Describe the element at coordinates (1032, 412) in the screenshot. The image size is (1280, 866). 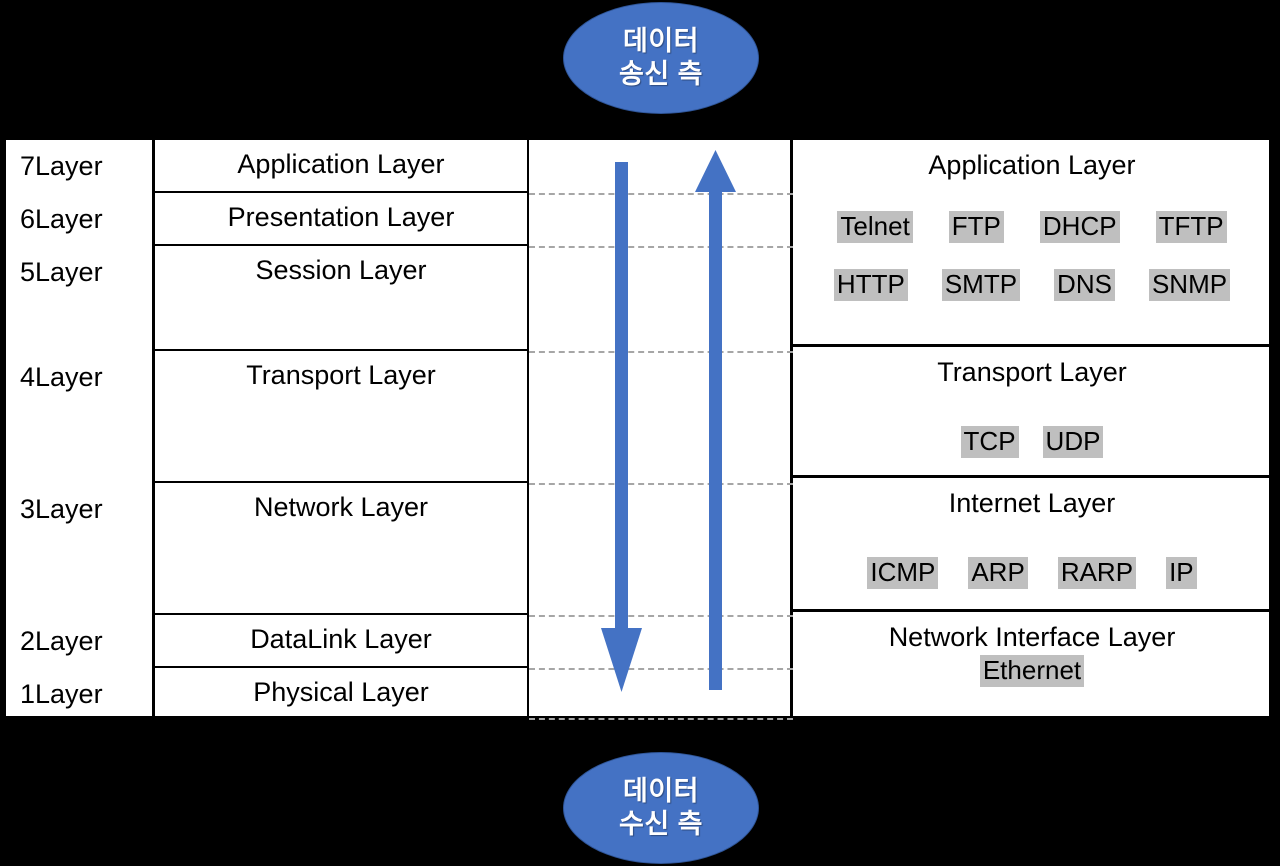
I see `tcpip-layer-cell-transport: Transport Layer TCP UDP` at that location.